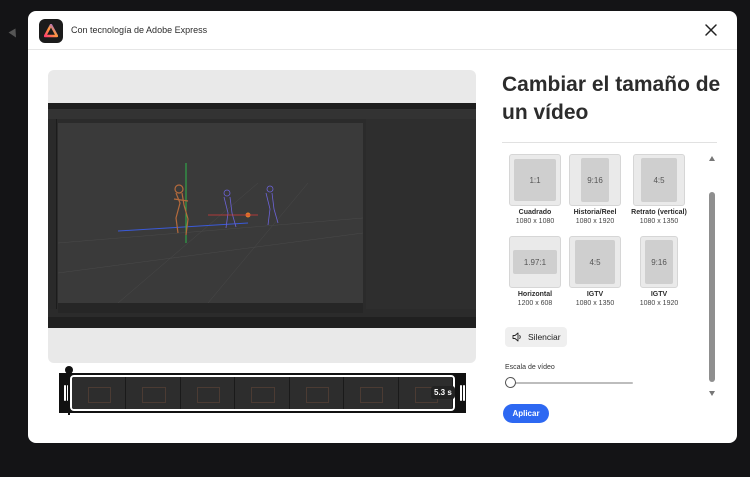 The width and height of the screenshot is (750, 477). What do you see at coordinates (535, 221) in the screenshot?
I see `preset-dims: 1080 x 1080` at bounding box center [535, 221].